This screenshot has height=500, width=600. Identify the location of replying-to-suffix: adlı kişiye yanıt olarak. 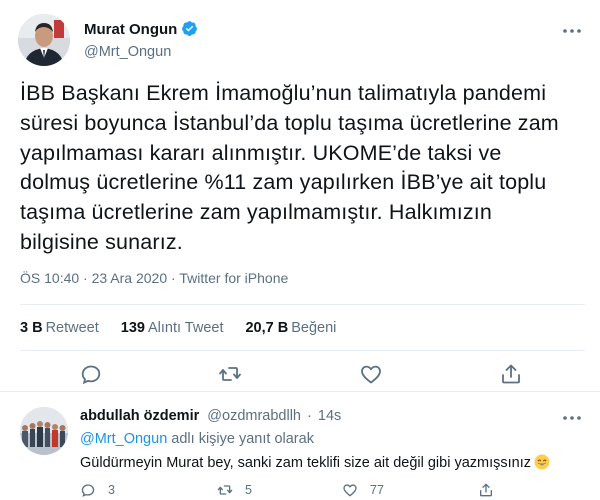
(242, 439).